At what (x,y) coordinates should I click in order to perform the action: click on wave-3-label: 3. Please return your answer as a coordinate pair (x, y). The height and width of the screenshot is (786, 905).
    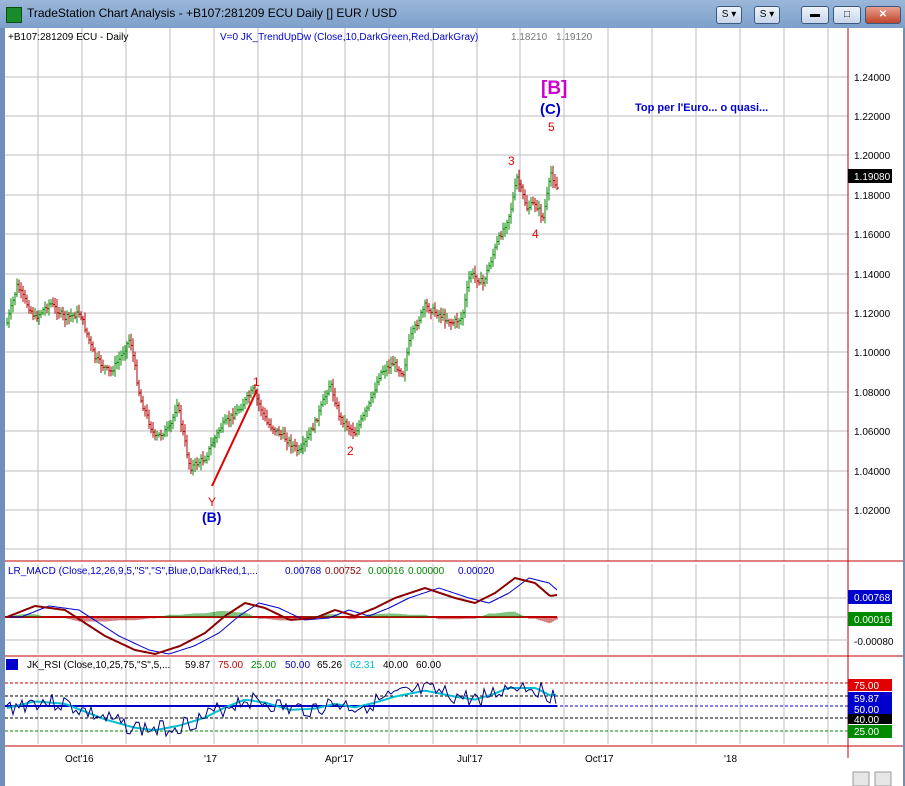
    Looking at the image, I should click on (511, 161).